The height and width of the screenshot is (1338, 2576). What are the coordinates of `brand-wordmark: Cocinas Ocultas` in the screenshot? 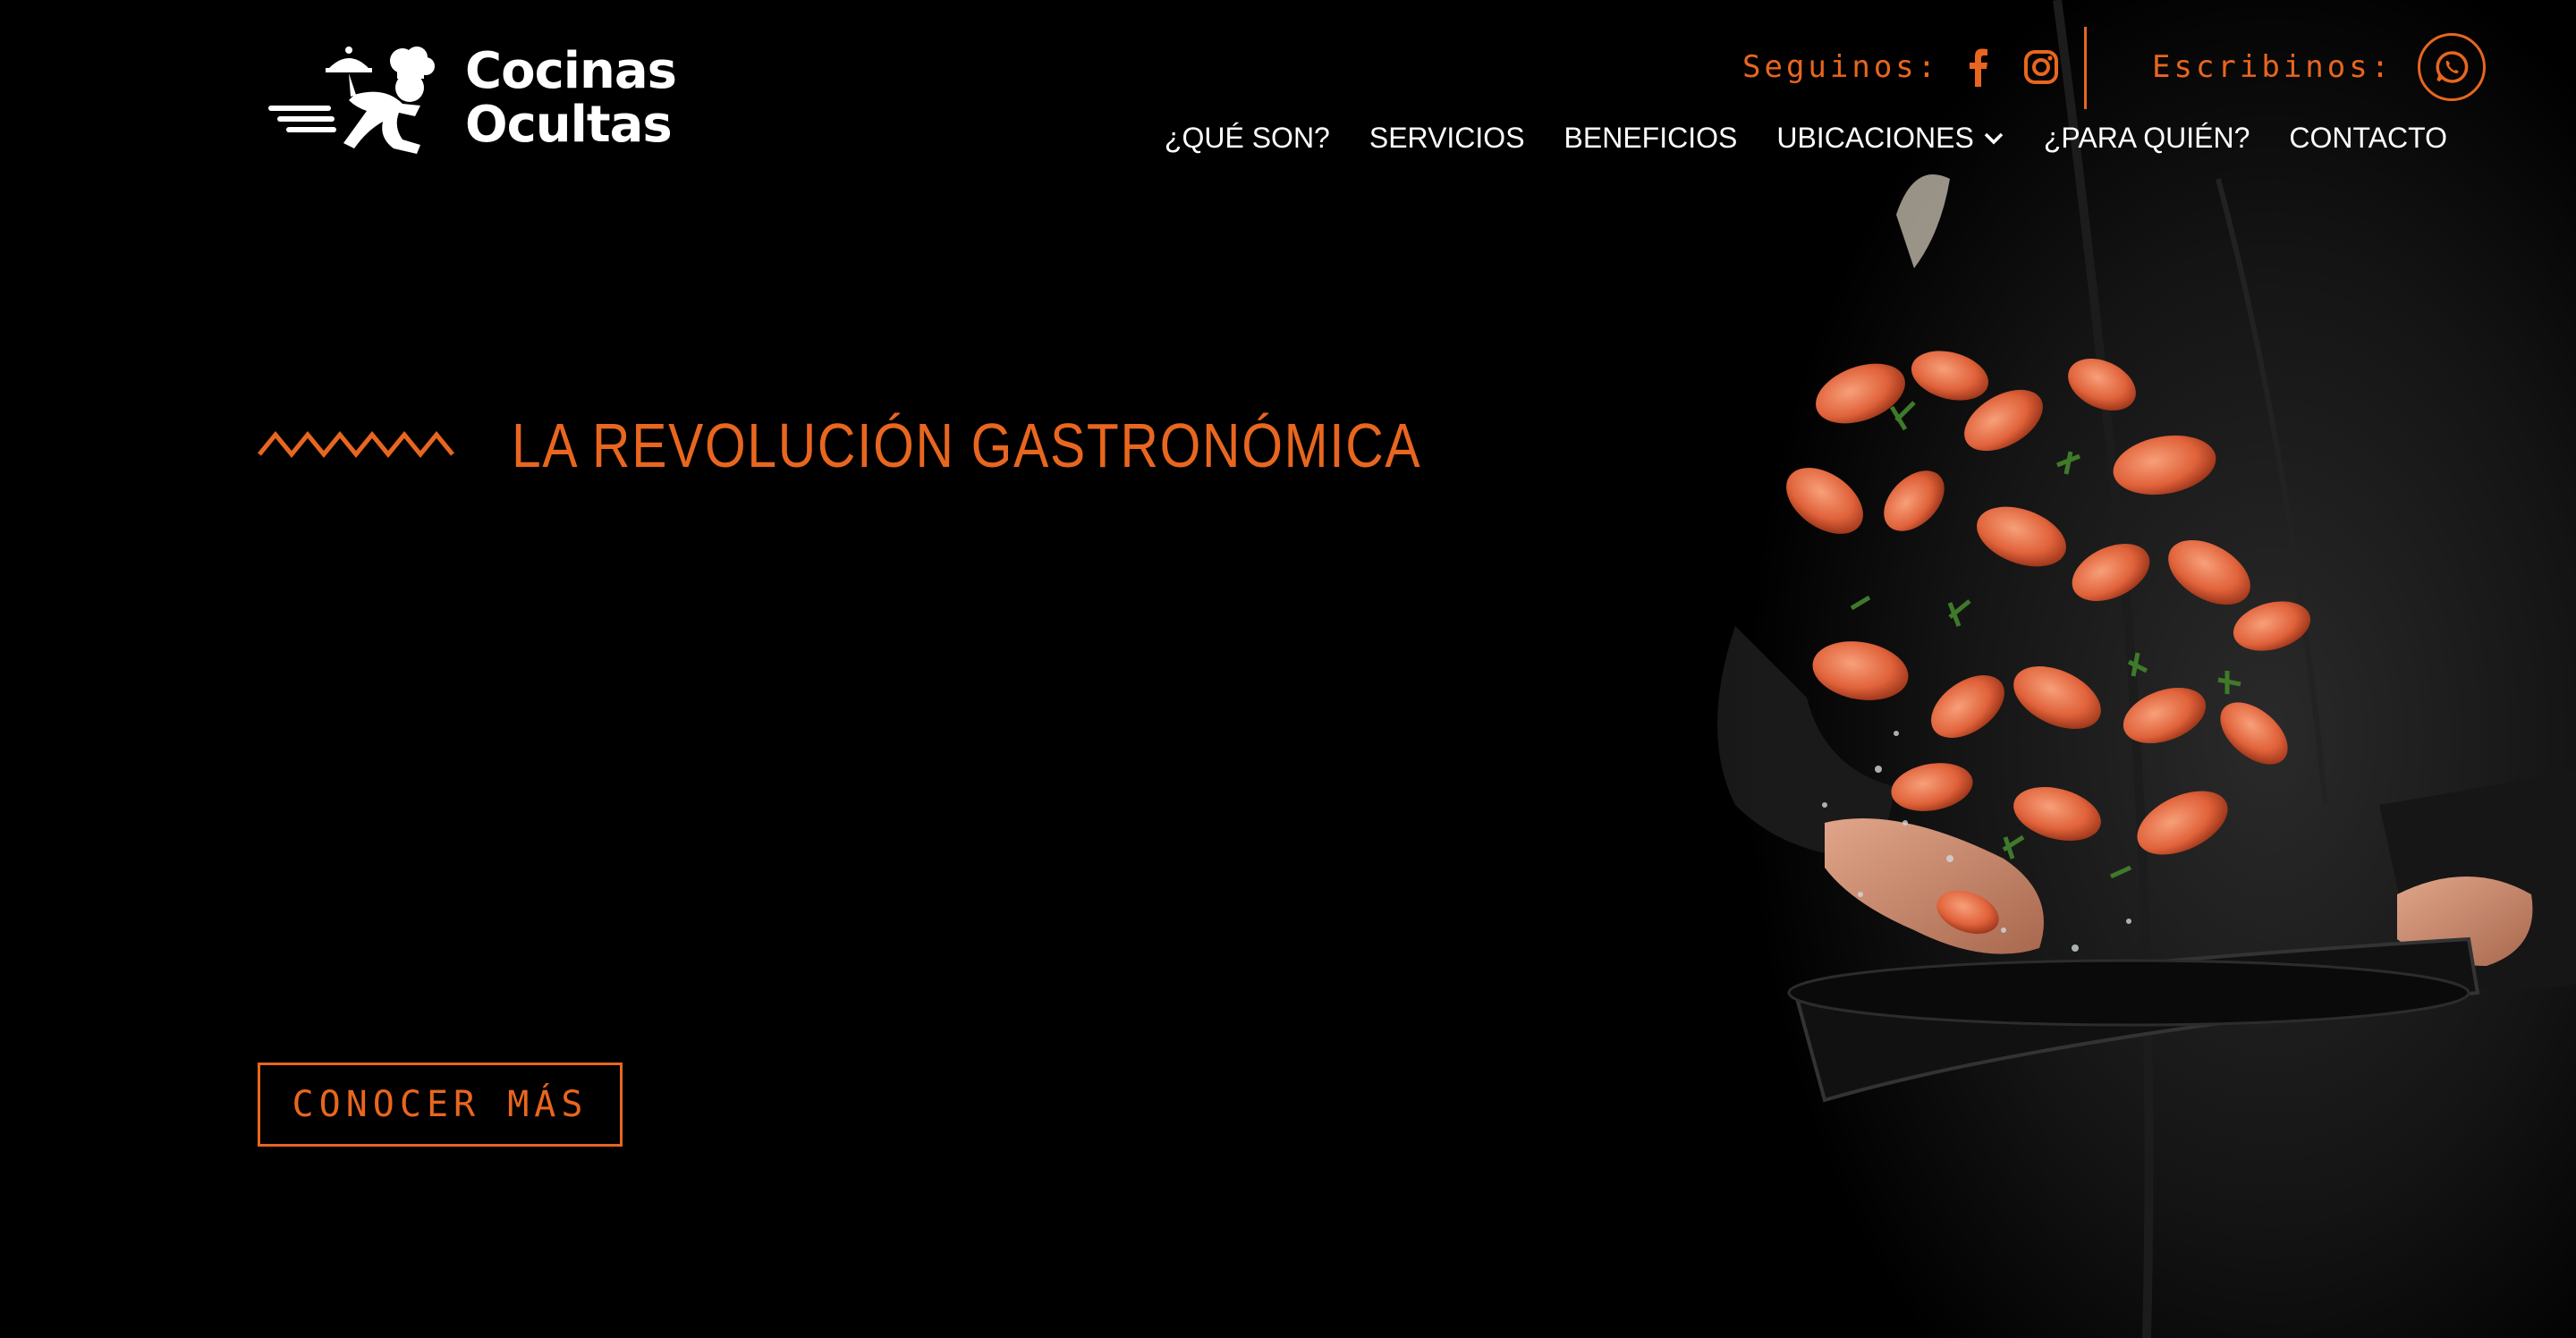 It's located at (571, 98).